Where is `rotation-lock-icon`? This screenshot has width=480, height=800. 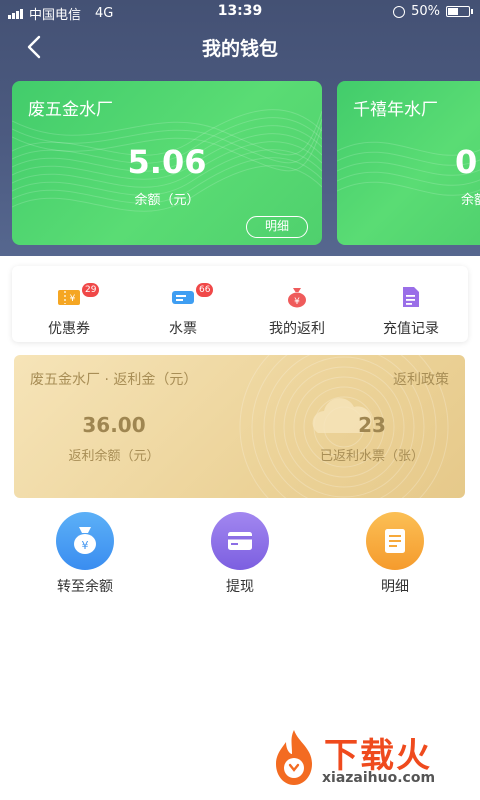
rotation-lock-icon is located at coordinates (399, 11).